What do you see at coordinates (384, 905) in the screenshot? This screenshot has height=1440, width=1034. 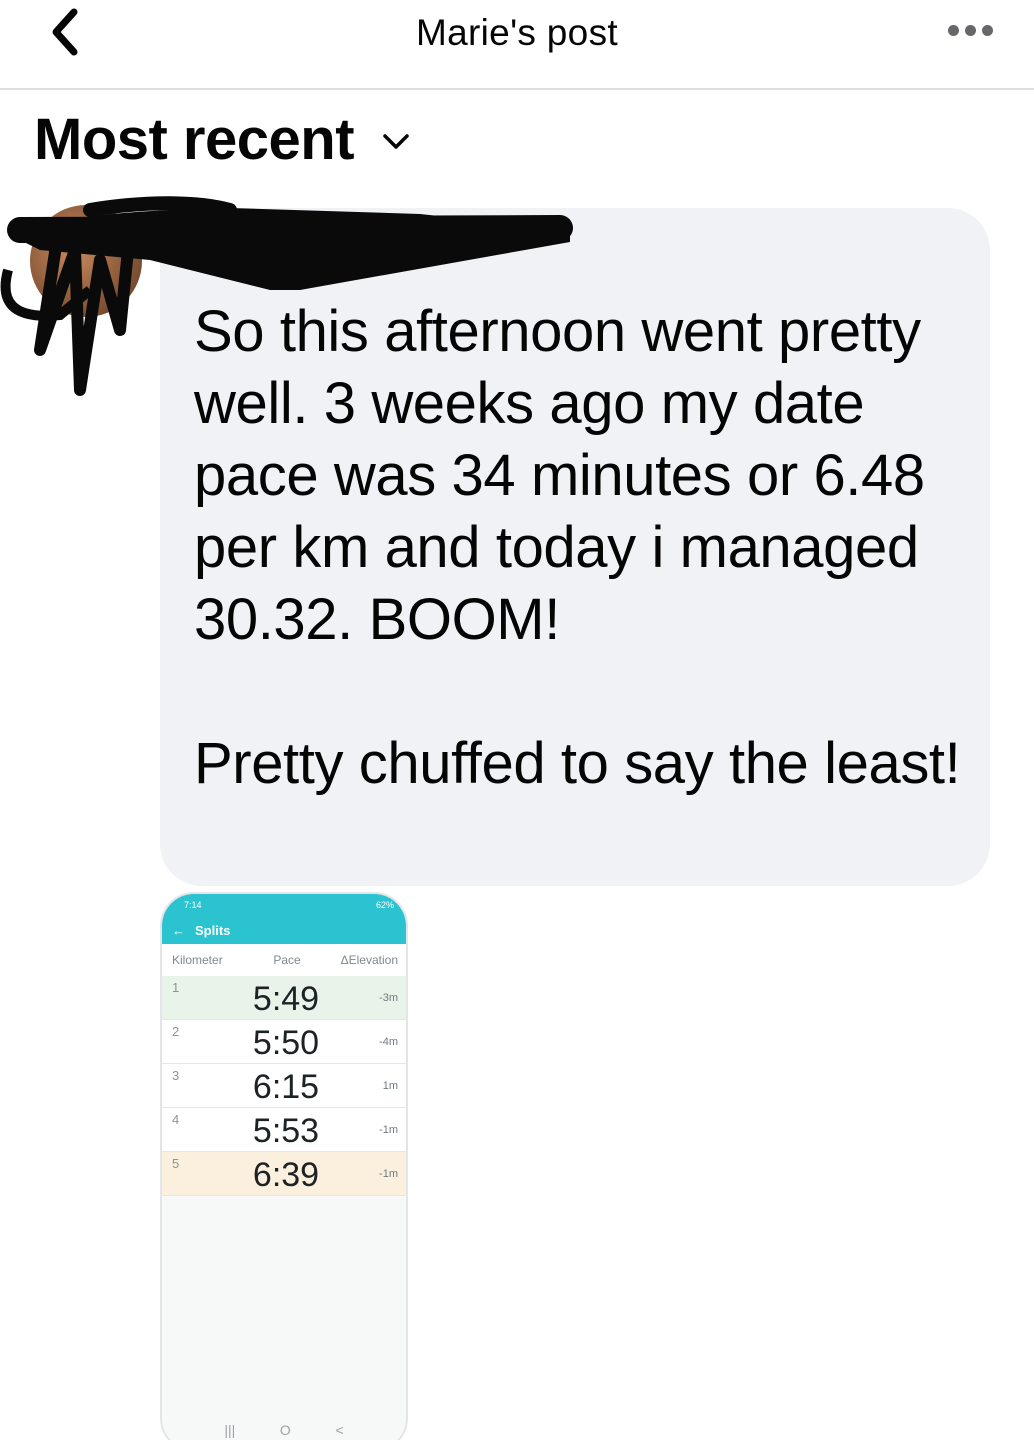 I see `status-battery: 62%` at bounding box center [384, 905].